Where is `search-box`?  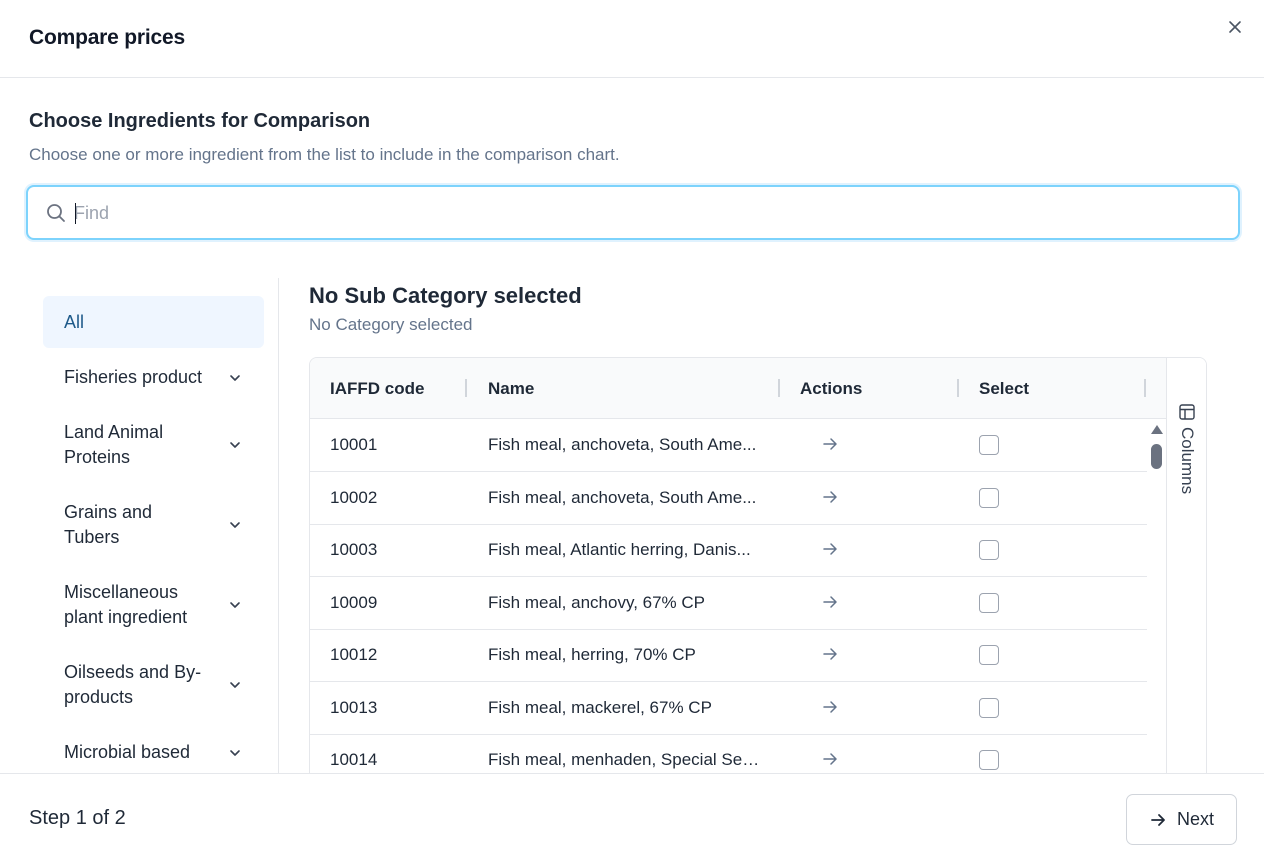
search-box is located at coordinates (633, 212).